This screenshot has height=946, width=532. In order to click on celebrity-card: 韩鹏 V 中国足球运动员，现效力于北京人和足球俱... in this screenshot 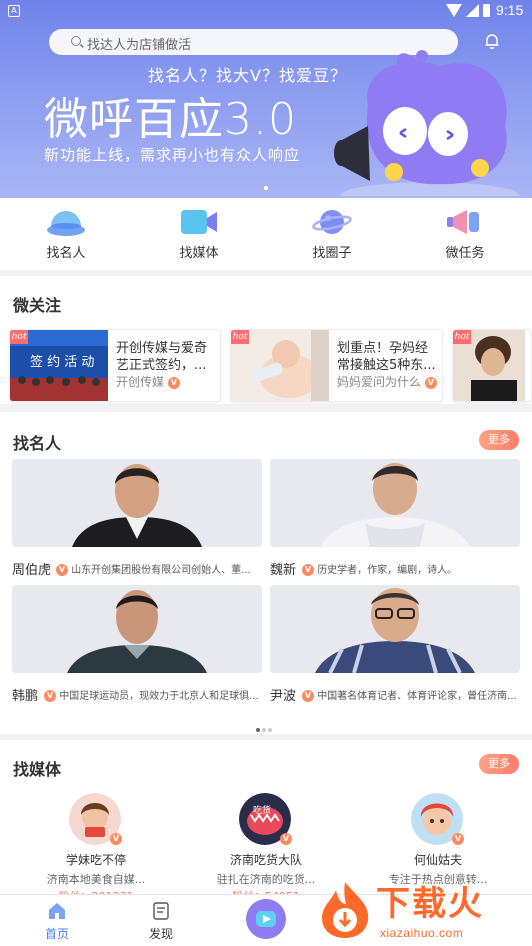, I will do `click(137, 645)`.